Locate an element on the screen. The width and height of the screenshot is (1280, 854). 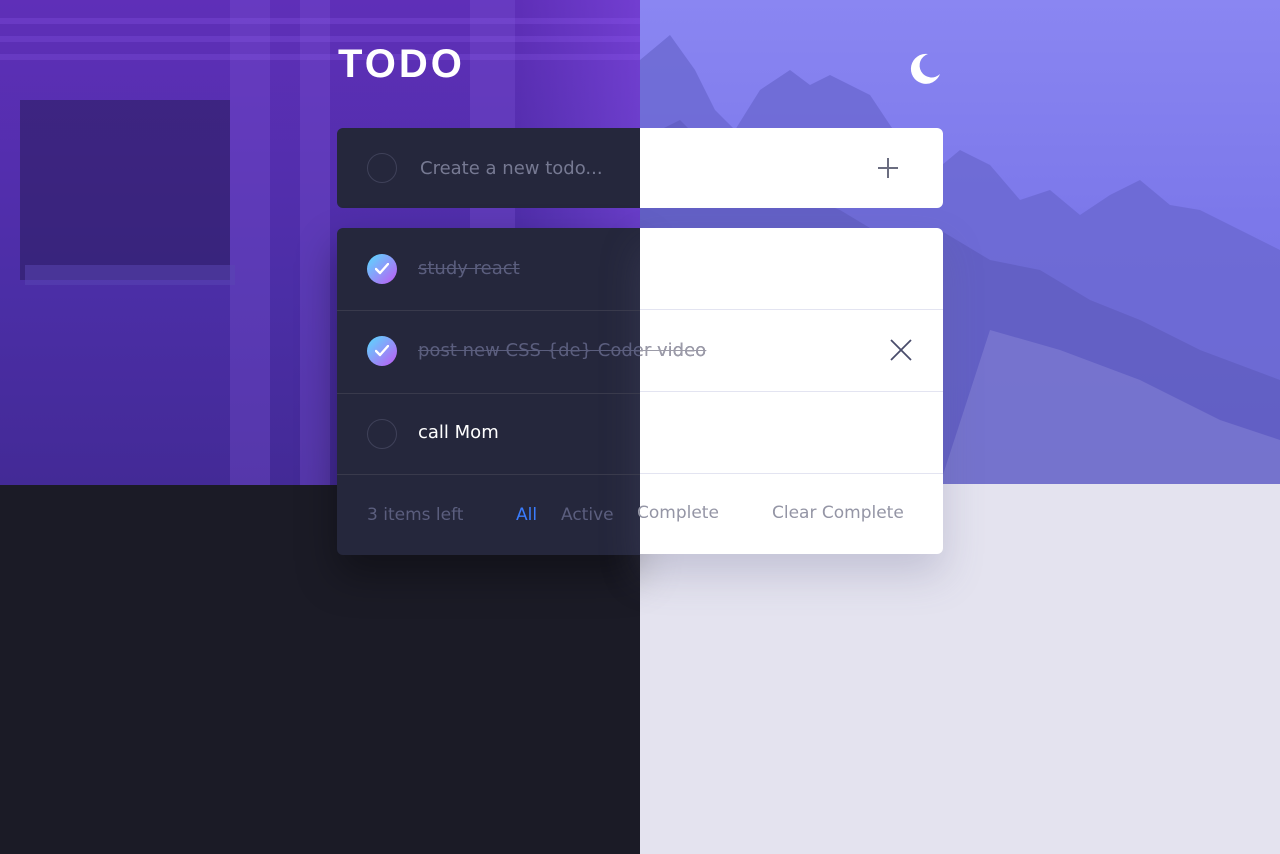
todo-text: study react is located at coordinates (469, 269).